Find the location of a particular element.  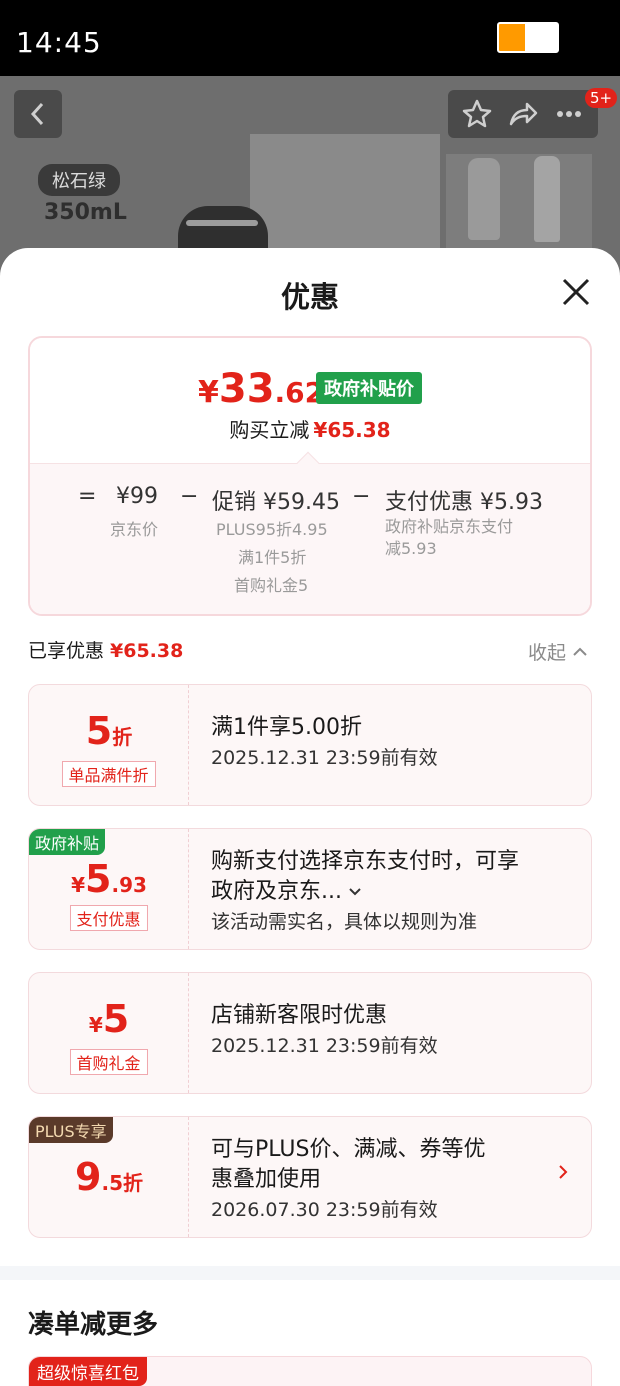

discount-title-cont: 惠叠加使用 is located at coordinates (266, 1179).